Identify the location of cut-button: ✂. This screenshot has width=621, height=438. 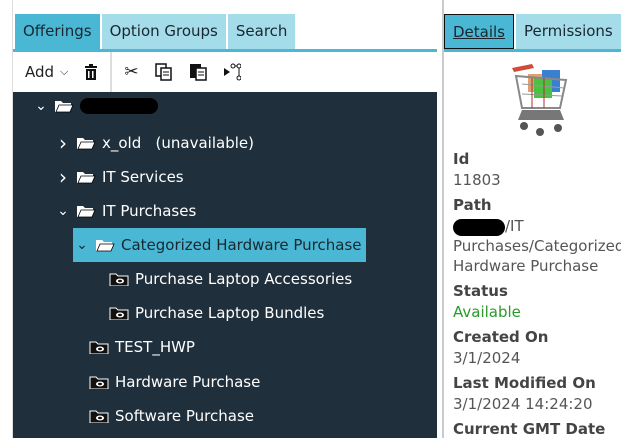
(131, 72).